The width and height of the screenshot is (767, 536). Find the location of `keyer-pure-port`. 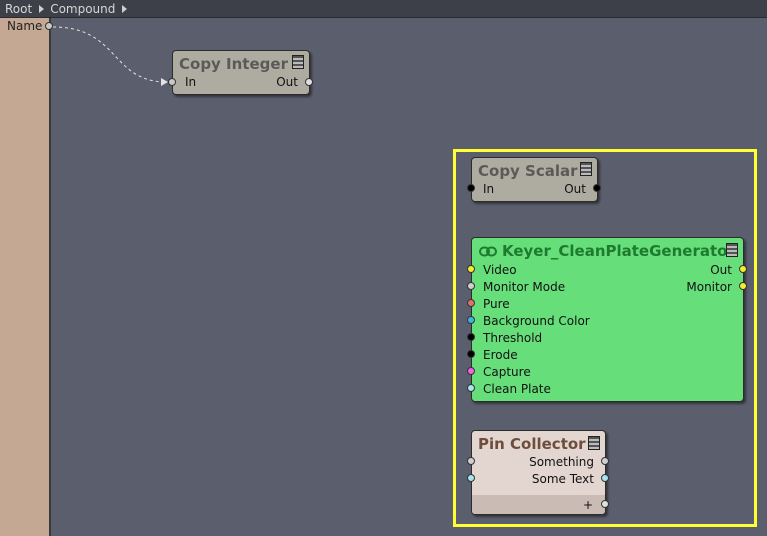

keyer-pure-port is located at coordinates (471, 303).